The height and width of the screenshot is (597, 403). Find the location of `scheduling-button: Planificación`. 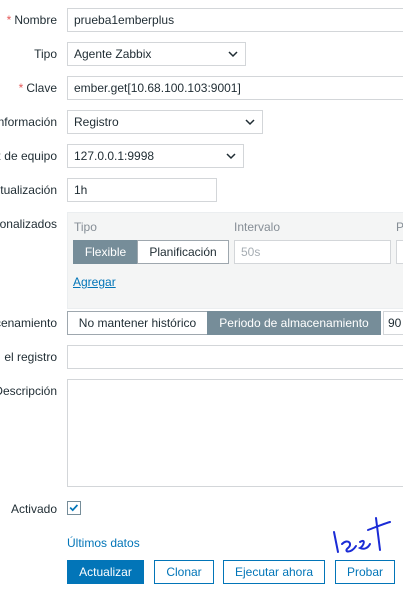

scheduling-button: Planificación is located at coordinates (183, 252).